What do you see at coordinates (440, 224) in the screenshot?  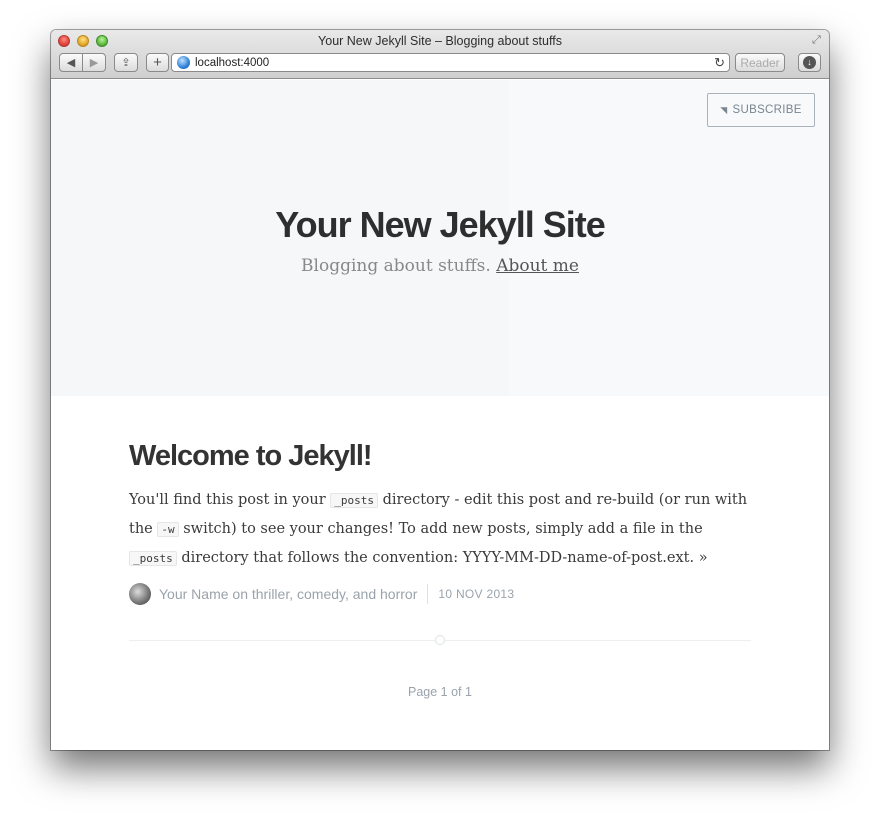 I see `site-title: Your New Jekyll Site` at bounding box center [440, 224].